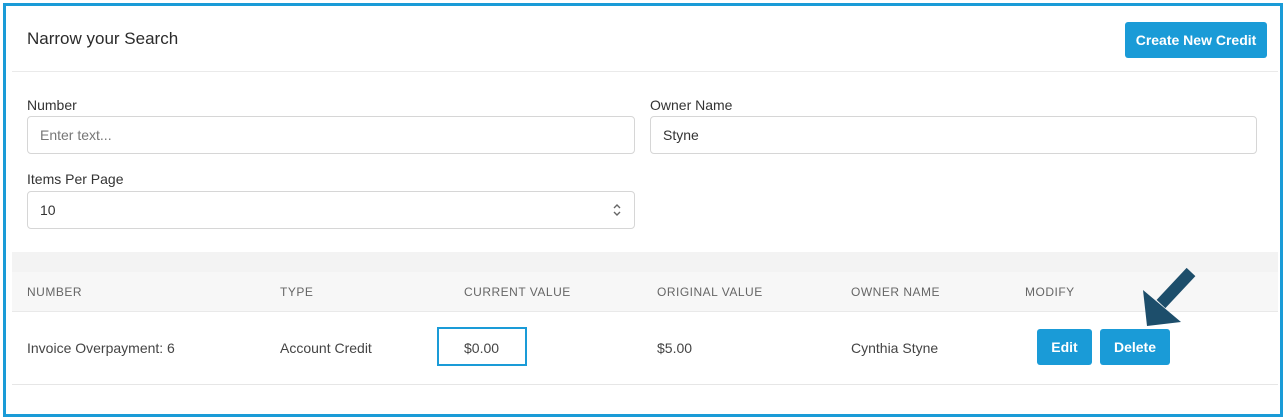  Describe the element at coordinates (691, 105) in the screenshot. I see `owner-name-label: Owner Name` at that location.